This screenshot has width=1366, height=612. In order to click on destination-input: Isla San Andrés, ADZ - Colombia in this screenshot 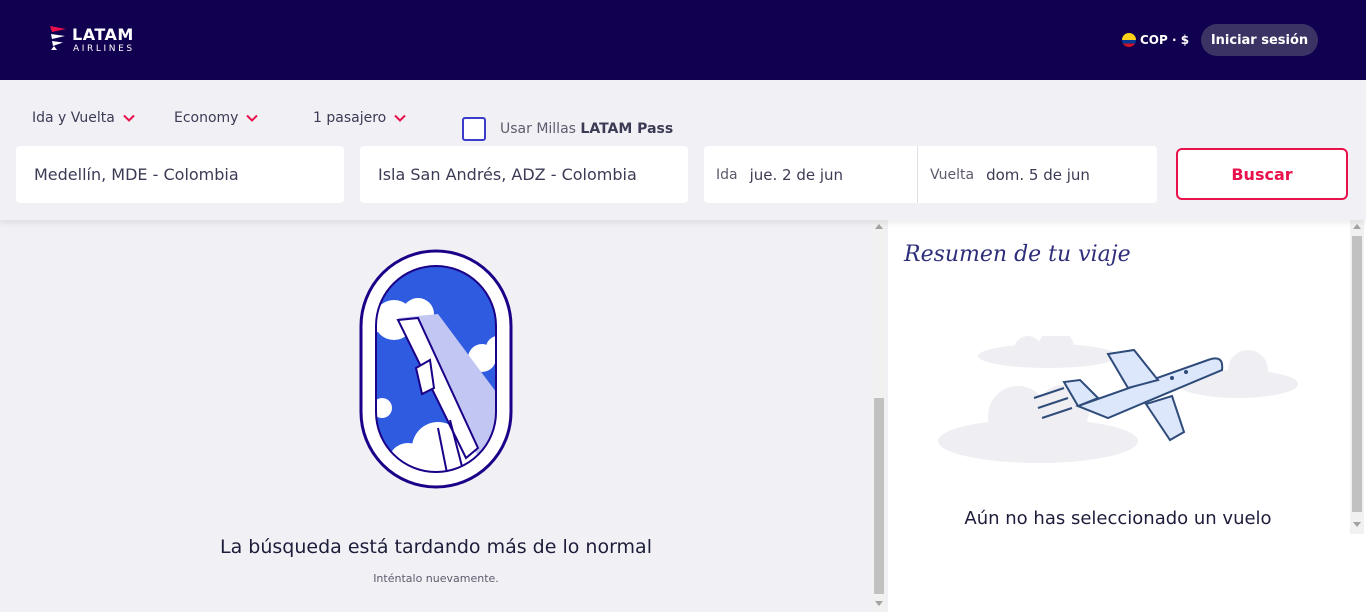, I will do `click(524, 174)`.